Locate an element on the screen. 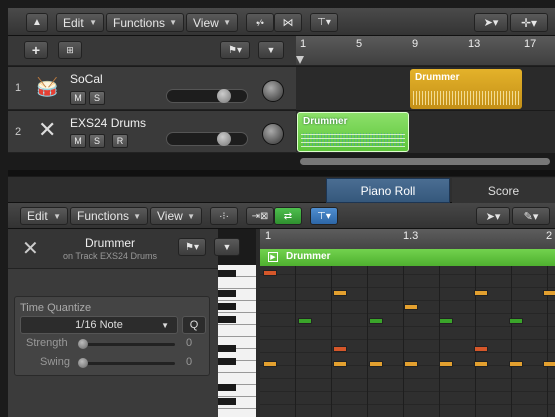 The image size is (555, 417). inspector-options-button: ▼ is located at coordinates (227, 247).